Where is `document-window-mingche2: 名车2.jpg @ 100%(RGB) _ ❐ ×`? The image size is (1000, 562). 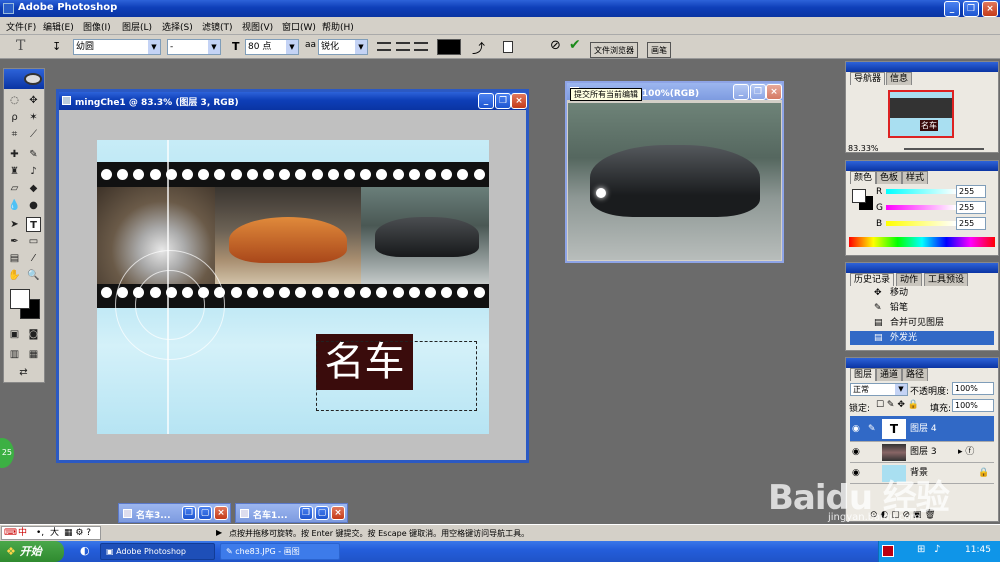 document-window-mingche2: 名车2.jpg @ 100%(RGB) _ ❐ × is located at coordinates (674, 172).